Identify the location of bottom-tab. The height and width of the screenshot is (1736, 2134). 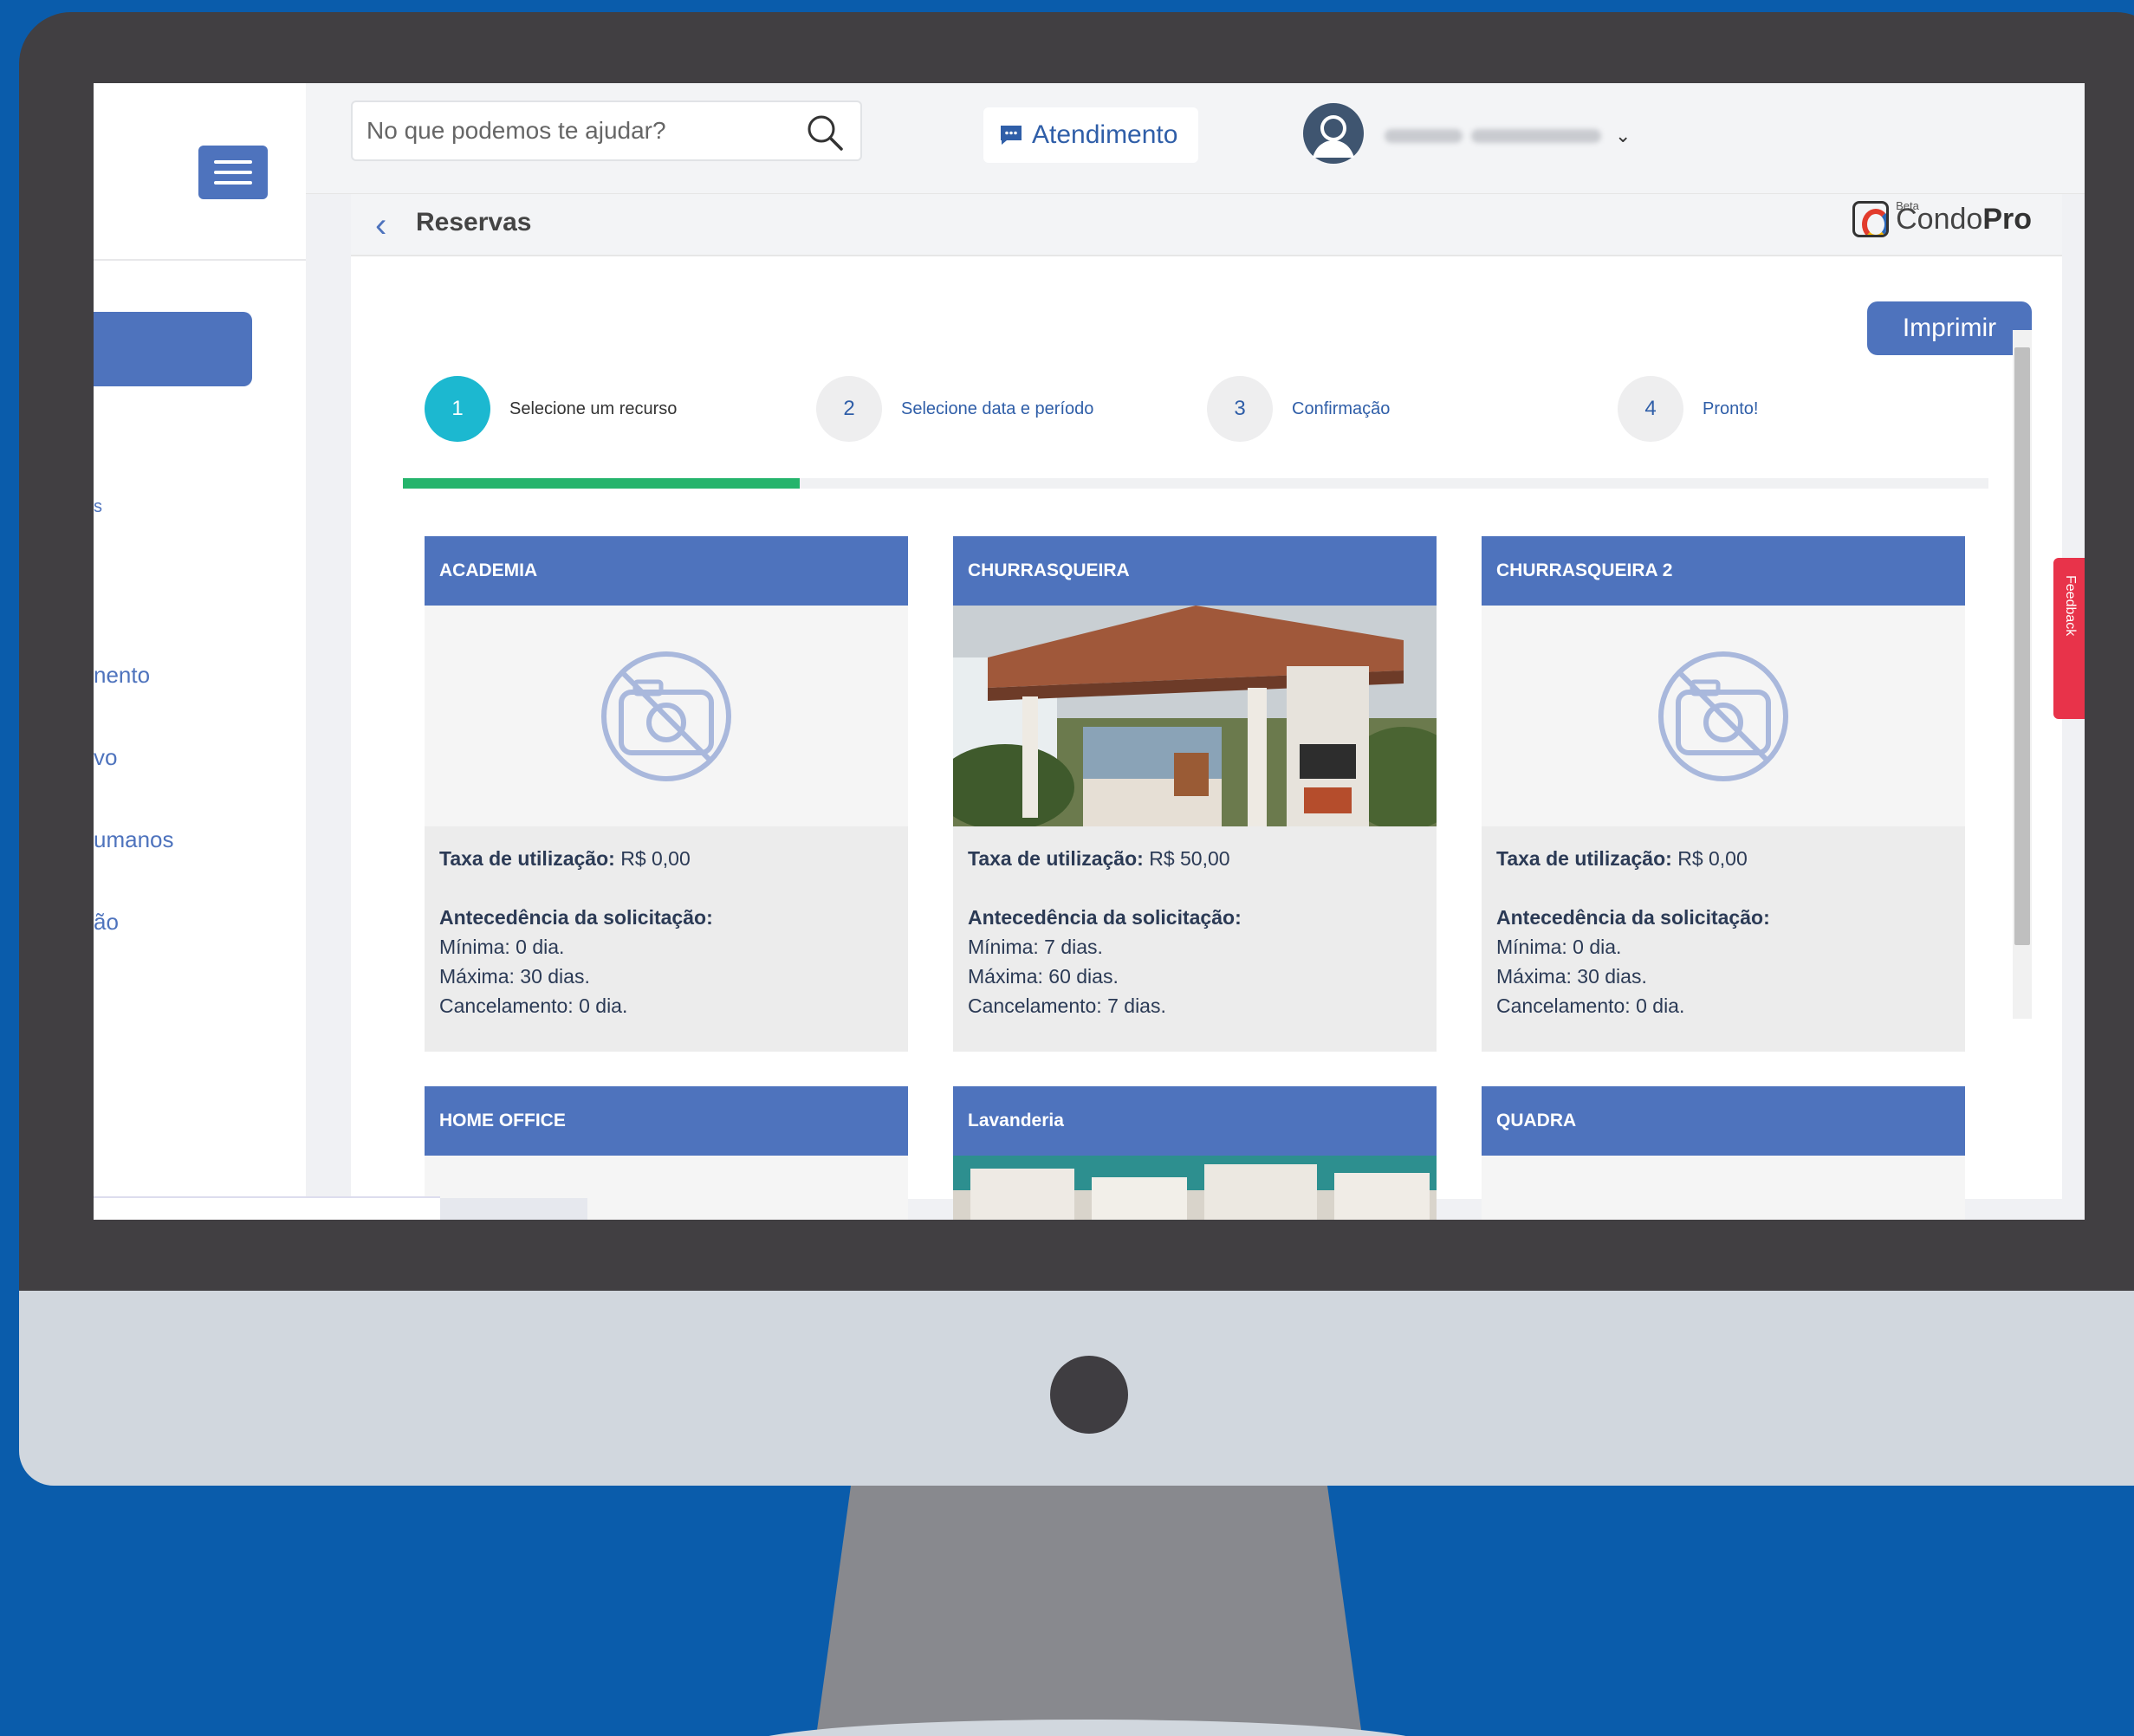
(513, 1209).